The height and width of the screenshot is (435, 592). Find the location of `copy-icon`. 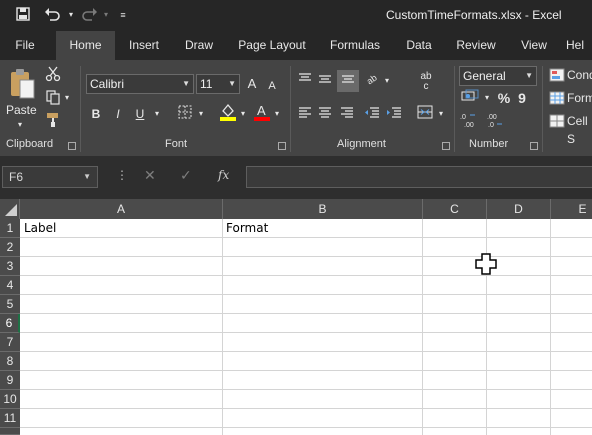

copy-icon is located at coordinates (53, 99).